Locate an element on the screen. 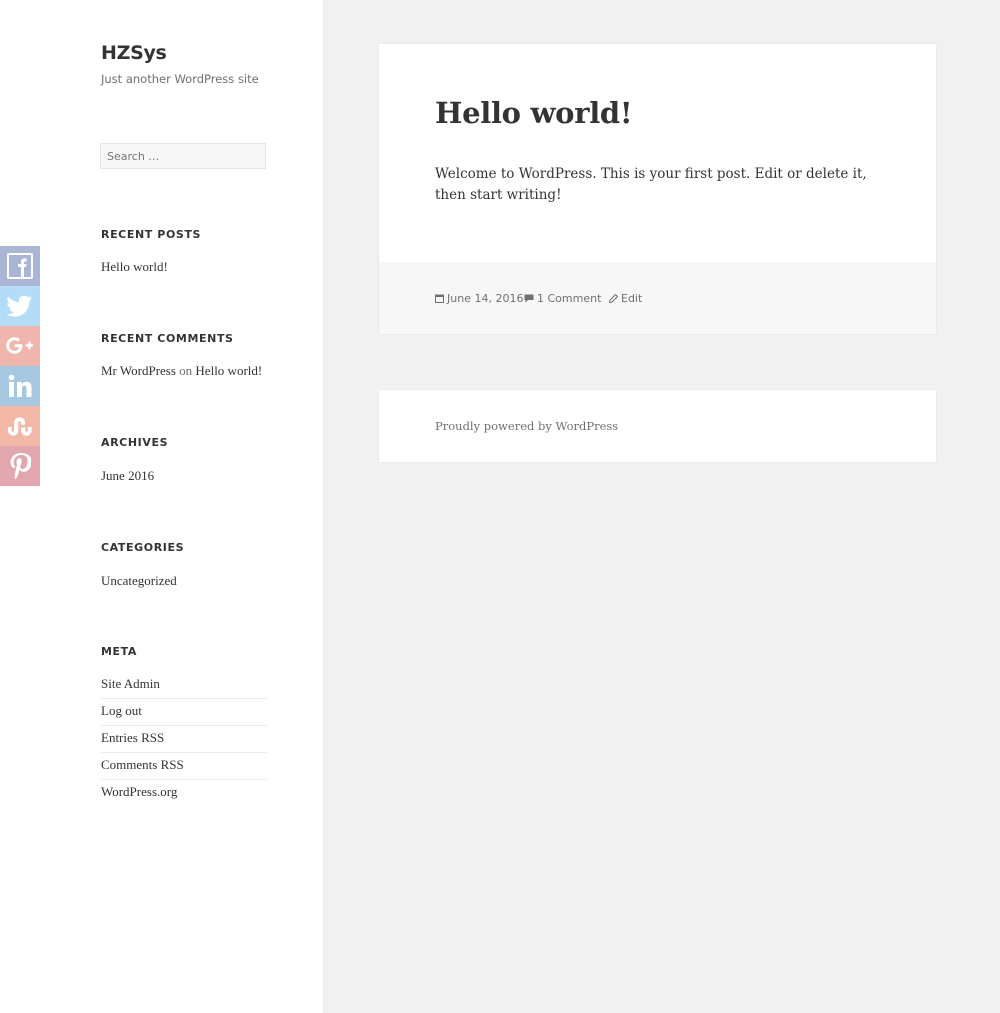  powered-by-link: Proudly powered by WordPress is located at coordinates (526, 426).